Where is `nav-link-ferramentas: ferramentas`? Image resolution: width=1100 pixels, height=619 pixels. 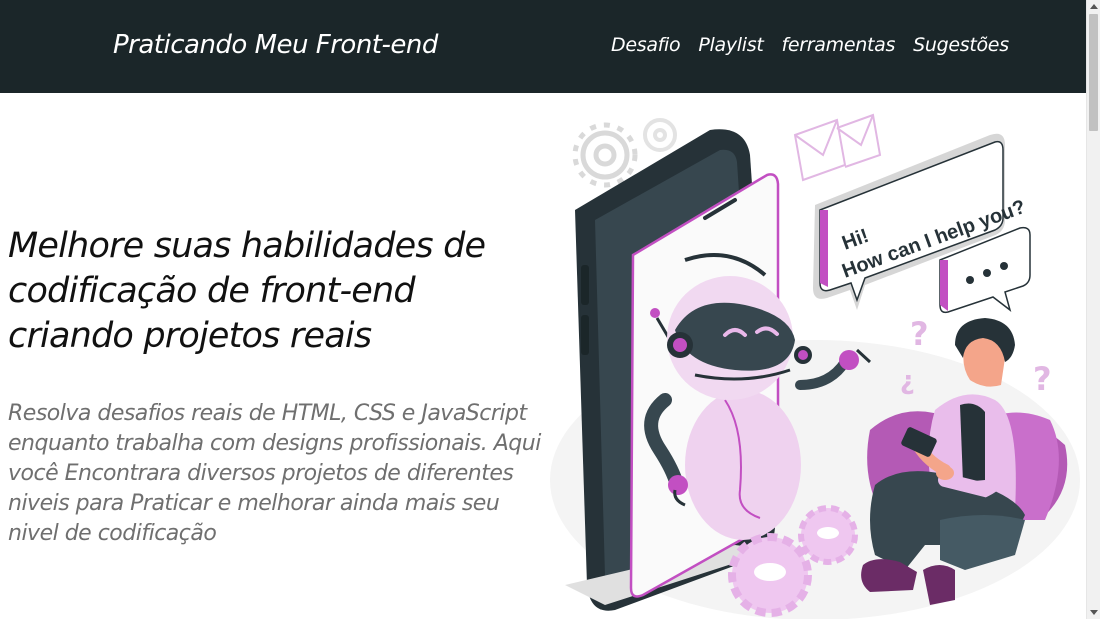 nav-link-ferramentas: ferramentas is located at coordinates (839, 45).